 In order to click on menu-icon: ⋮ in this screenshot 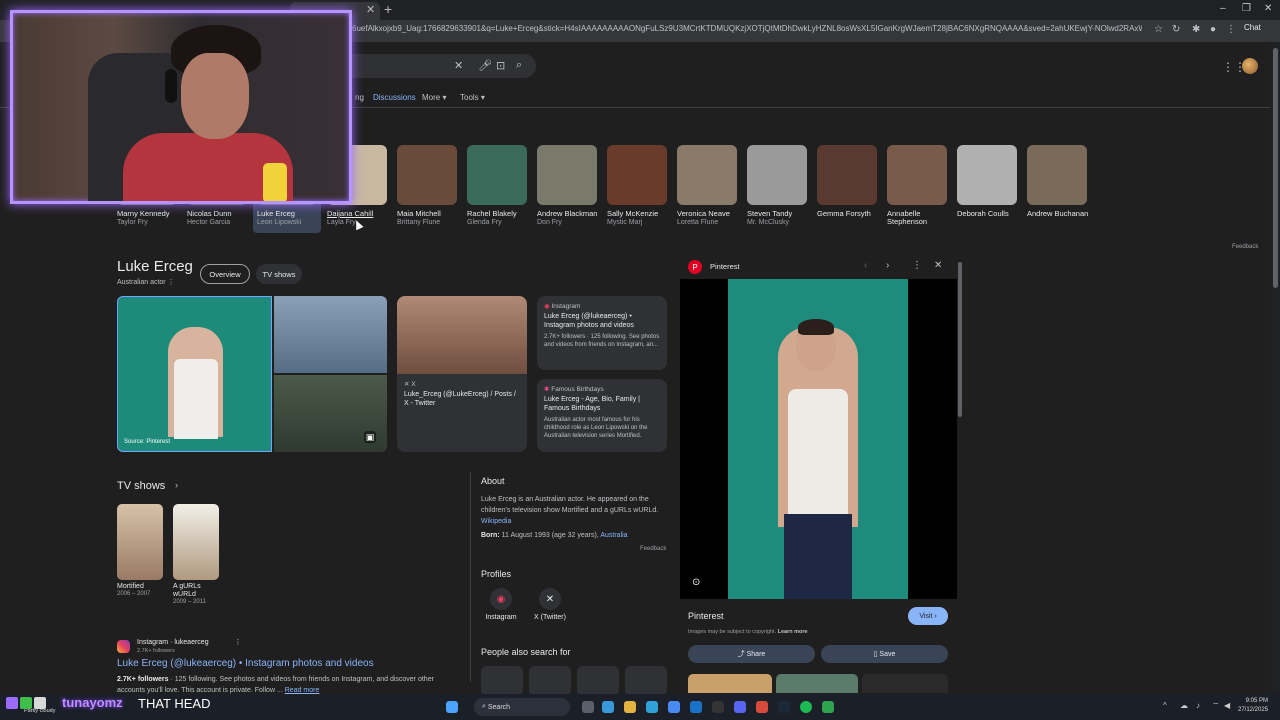, I will do `click(1231, 29)`.